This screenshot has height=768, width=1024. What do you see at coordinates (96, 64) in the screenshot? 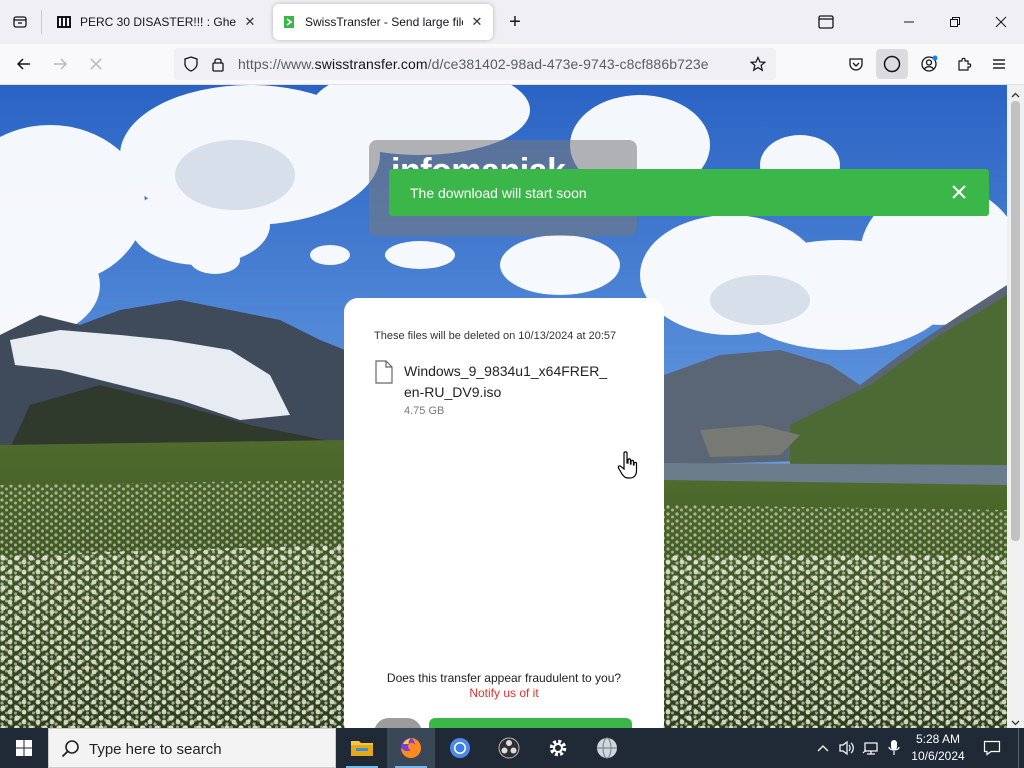
I see `stop-loading-icon` at bounding box center [96, 64].